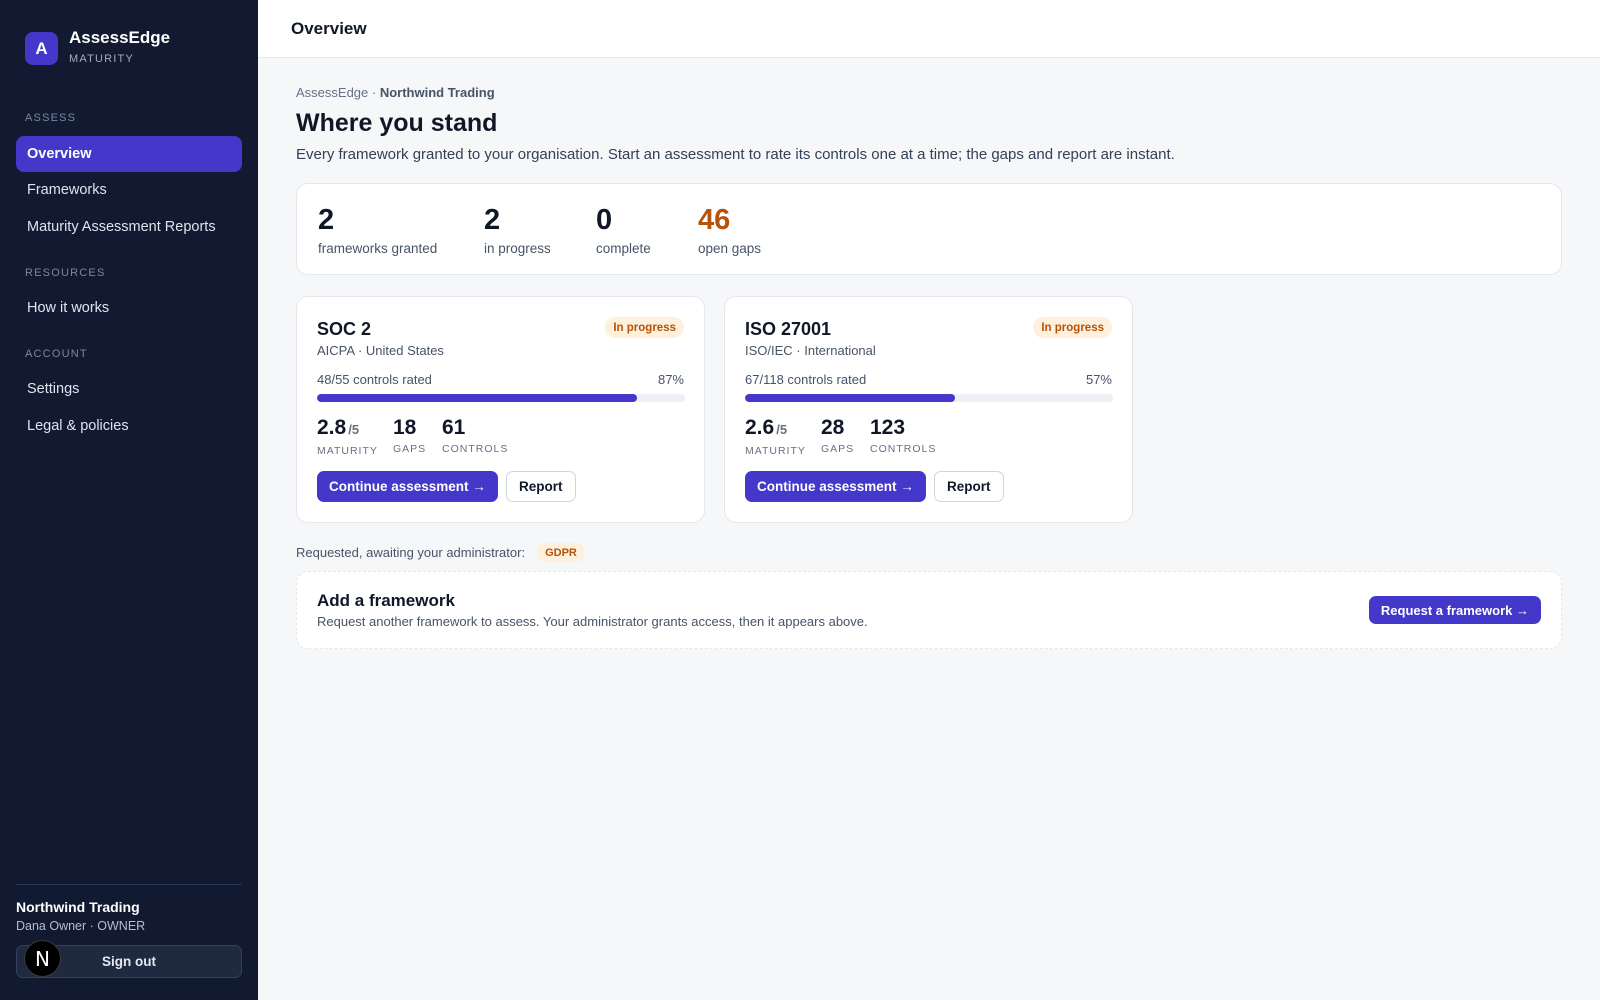  I want to click on metric-gaps: 18 GAPS, so click(409, 435).